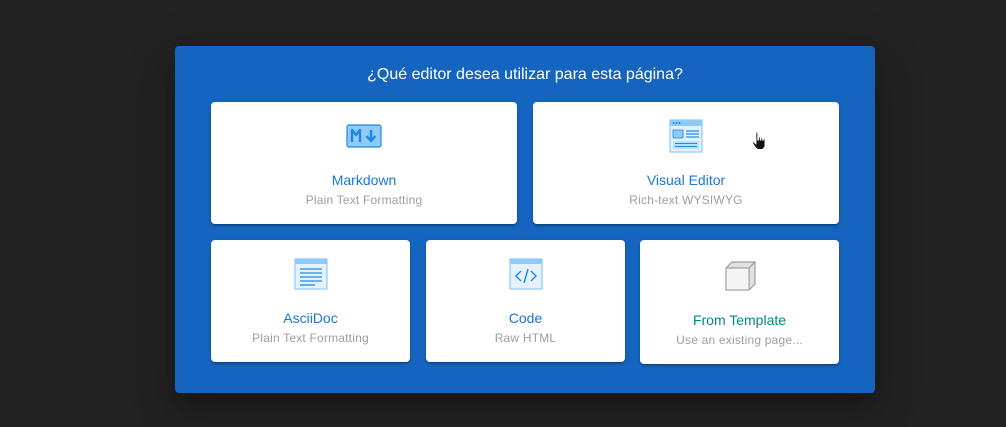 The width and height of the screenshot is (1006, 427). I want to click on visual-editor-card: Visual Editor Rich-text WYSIWYG, so click(686, 163).